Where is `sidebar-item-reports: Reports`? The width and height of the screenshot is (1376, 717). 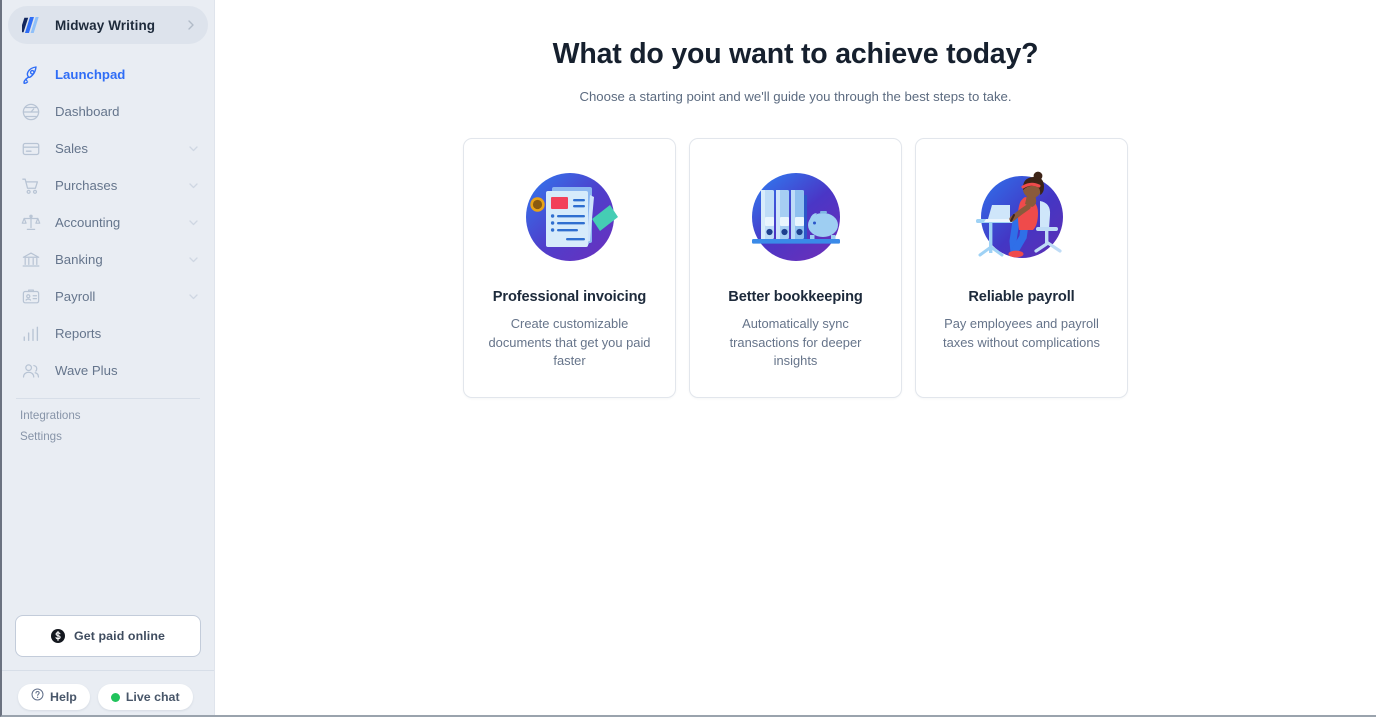 sidebar-item-reports: Reports is located at coordinates (108, 333).